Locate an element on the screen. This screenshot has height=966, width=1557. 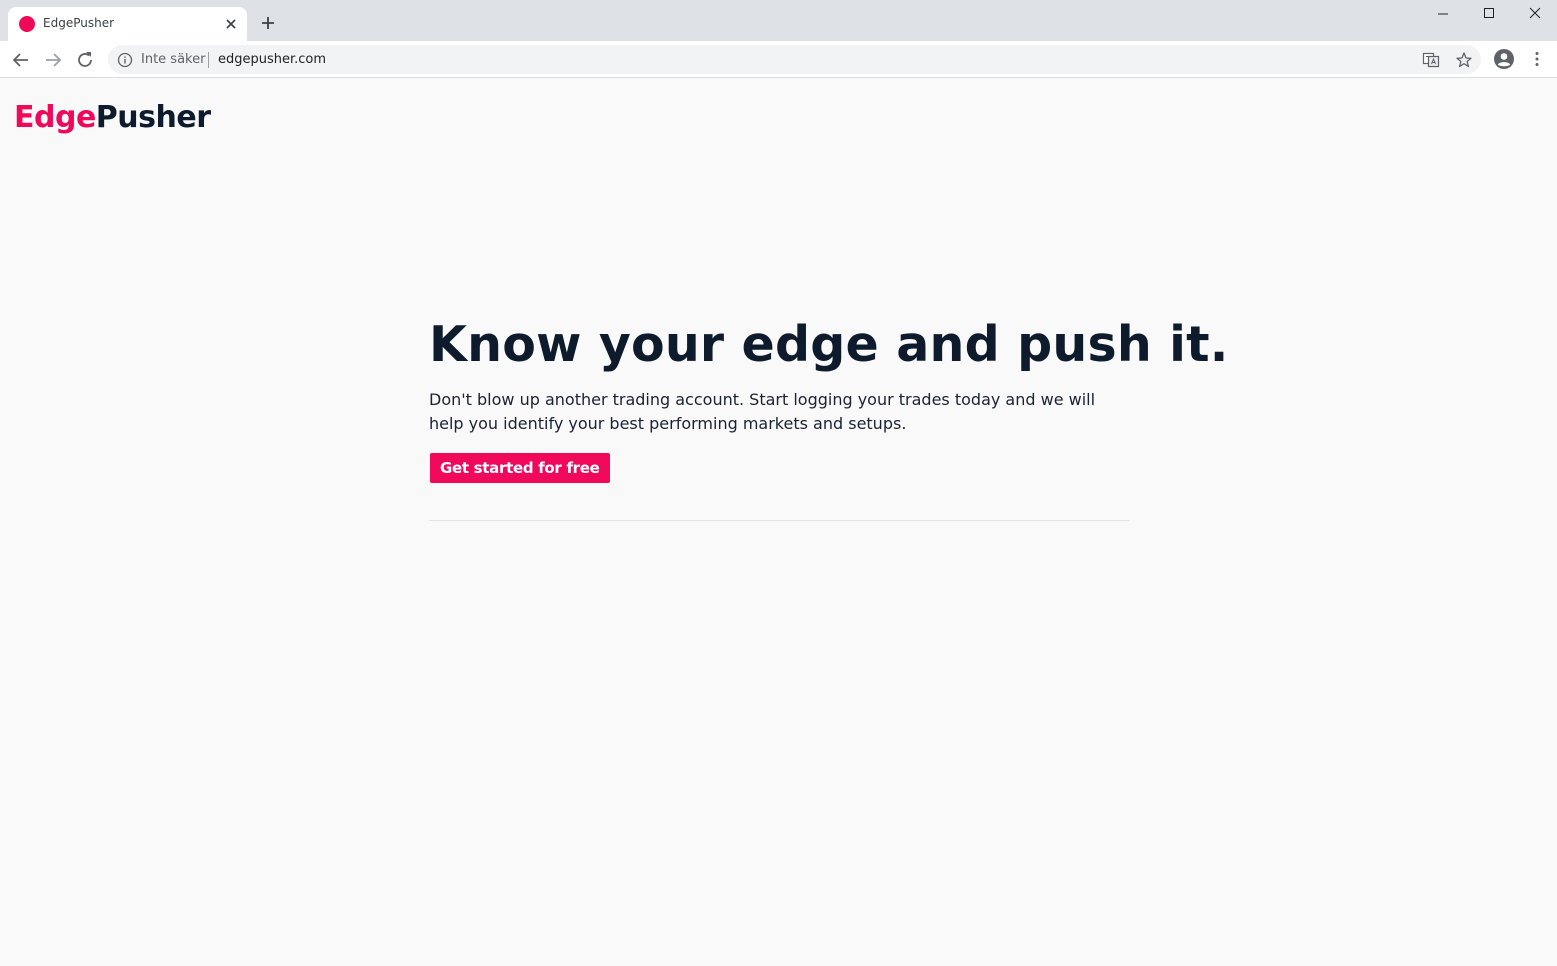
security-label: Inte säker is located at coordinates (173, 59).